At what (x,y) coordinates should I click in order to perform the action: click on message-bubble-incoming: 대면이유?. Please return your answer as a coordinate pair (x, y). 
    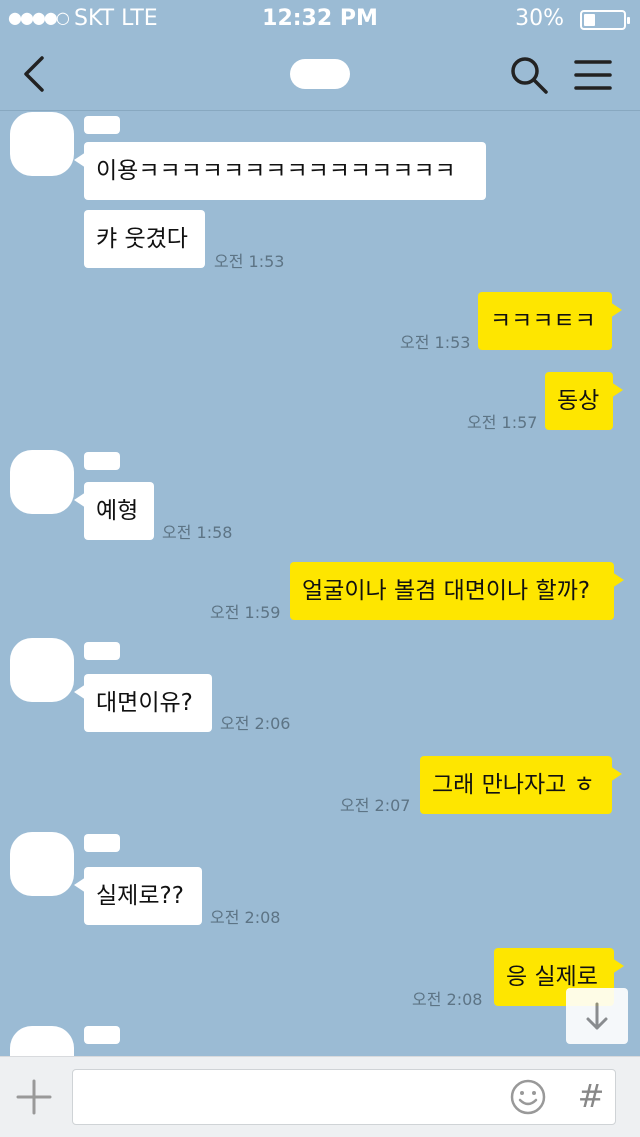
    Looking at the image, I should click on (143, 703).